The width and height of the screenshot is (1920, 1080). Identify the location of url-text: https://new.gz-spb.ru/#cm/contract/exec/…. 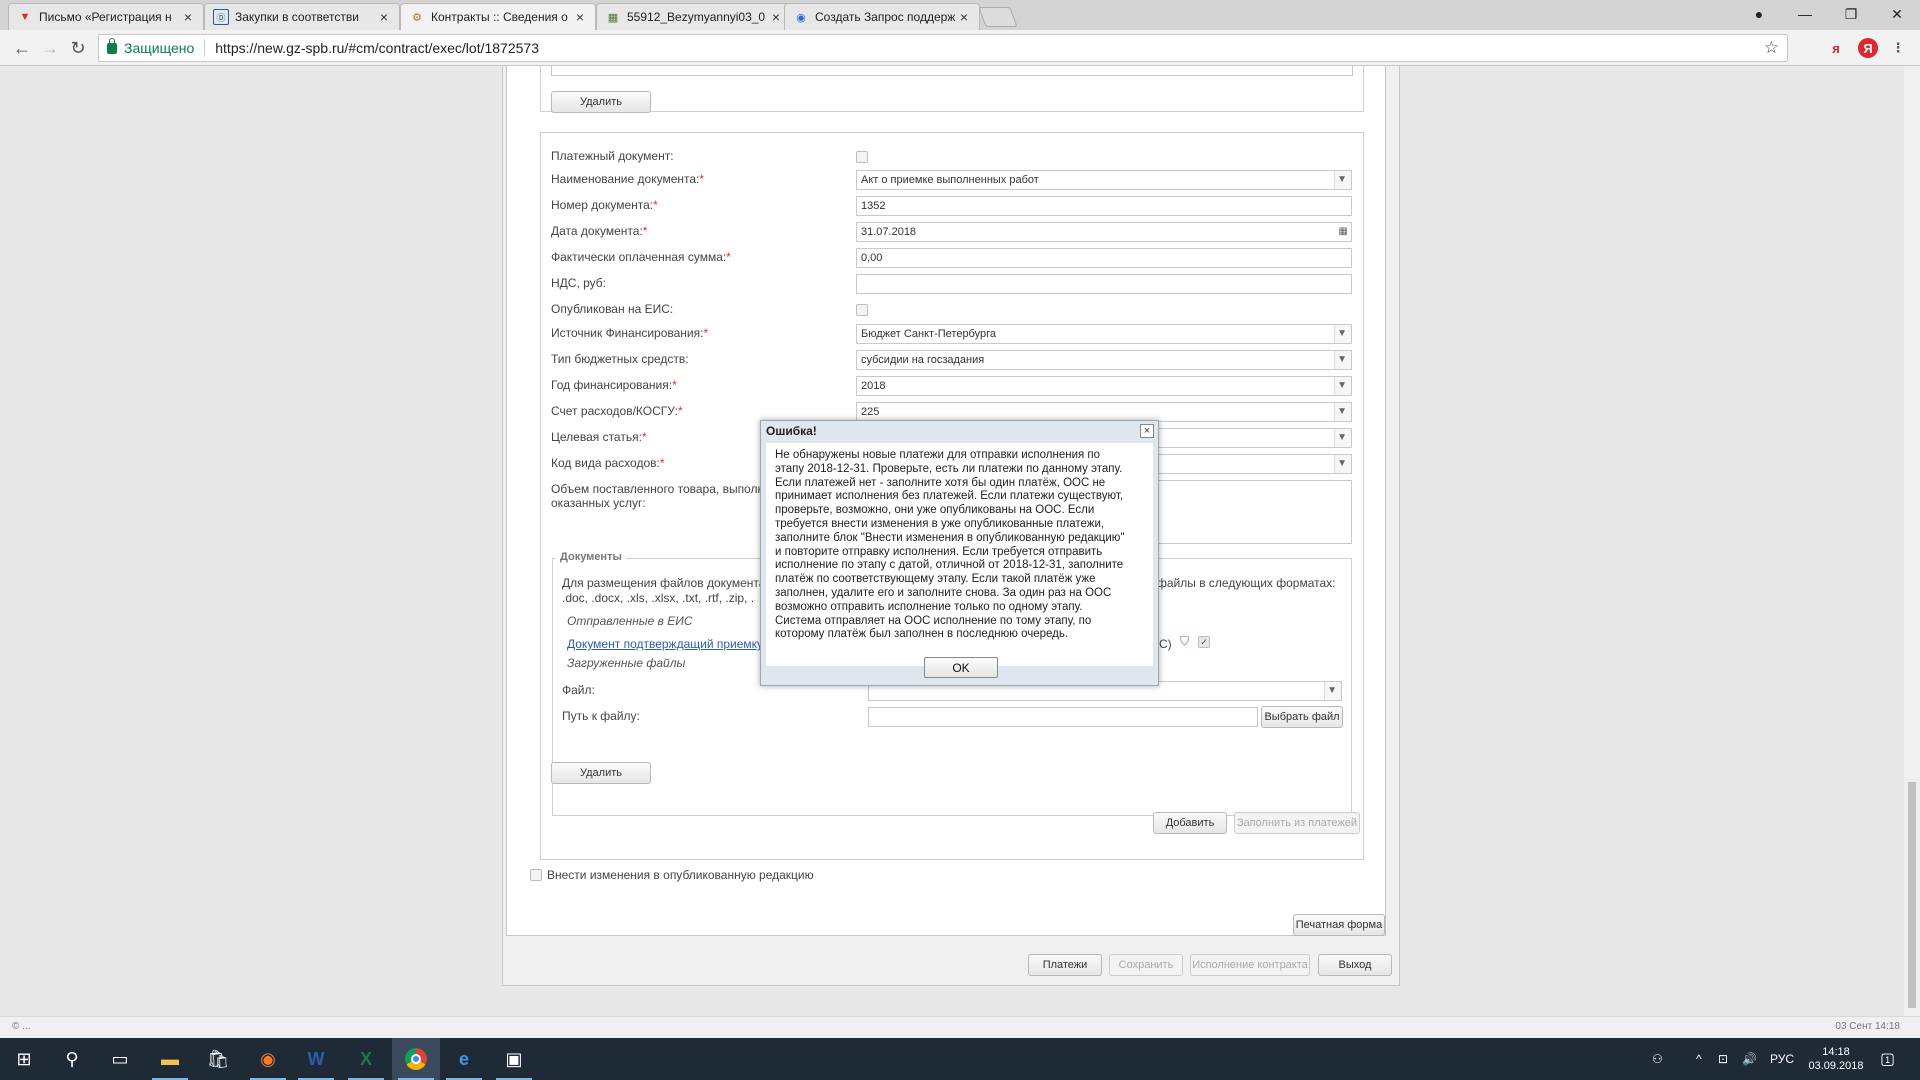
(377, 48).